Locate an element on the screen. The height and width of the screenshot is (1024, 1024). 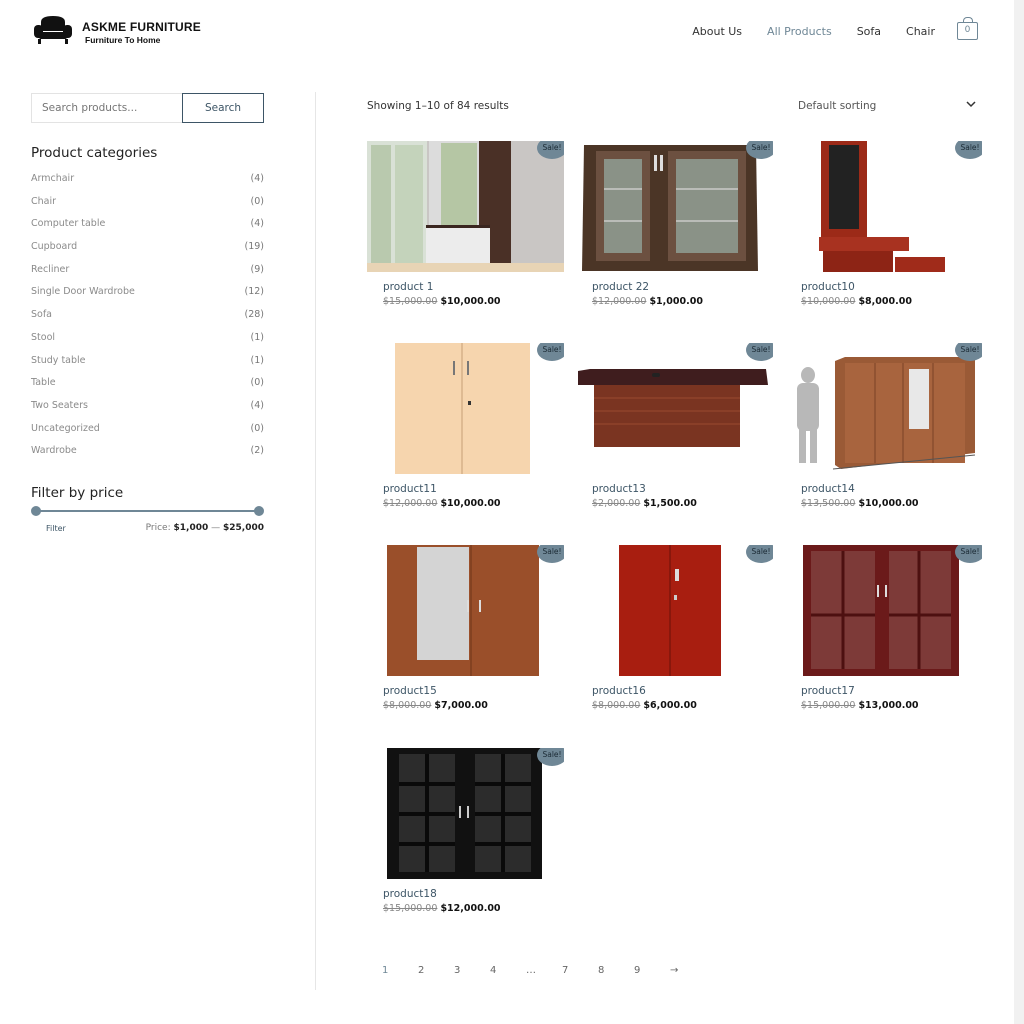
page-link: 2 is located at coordinates (436, 970).